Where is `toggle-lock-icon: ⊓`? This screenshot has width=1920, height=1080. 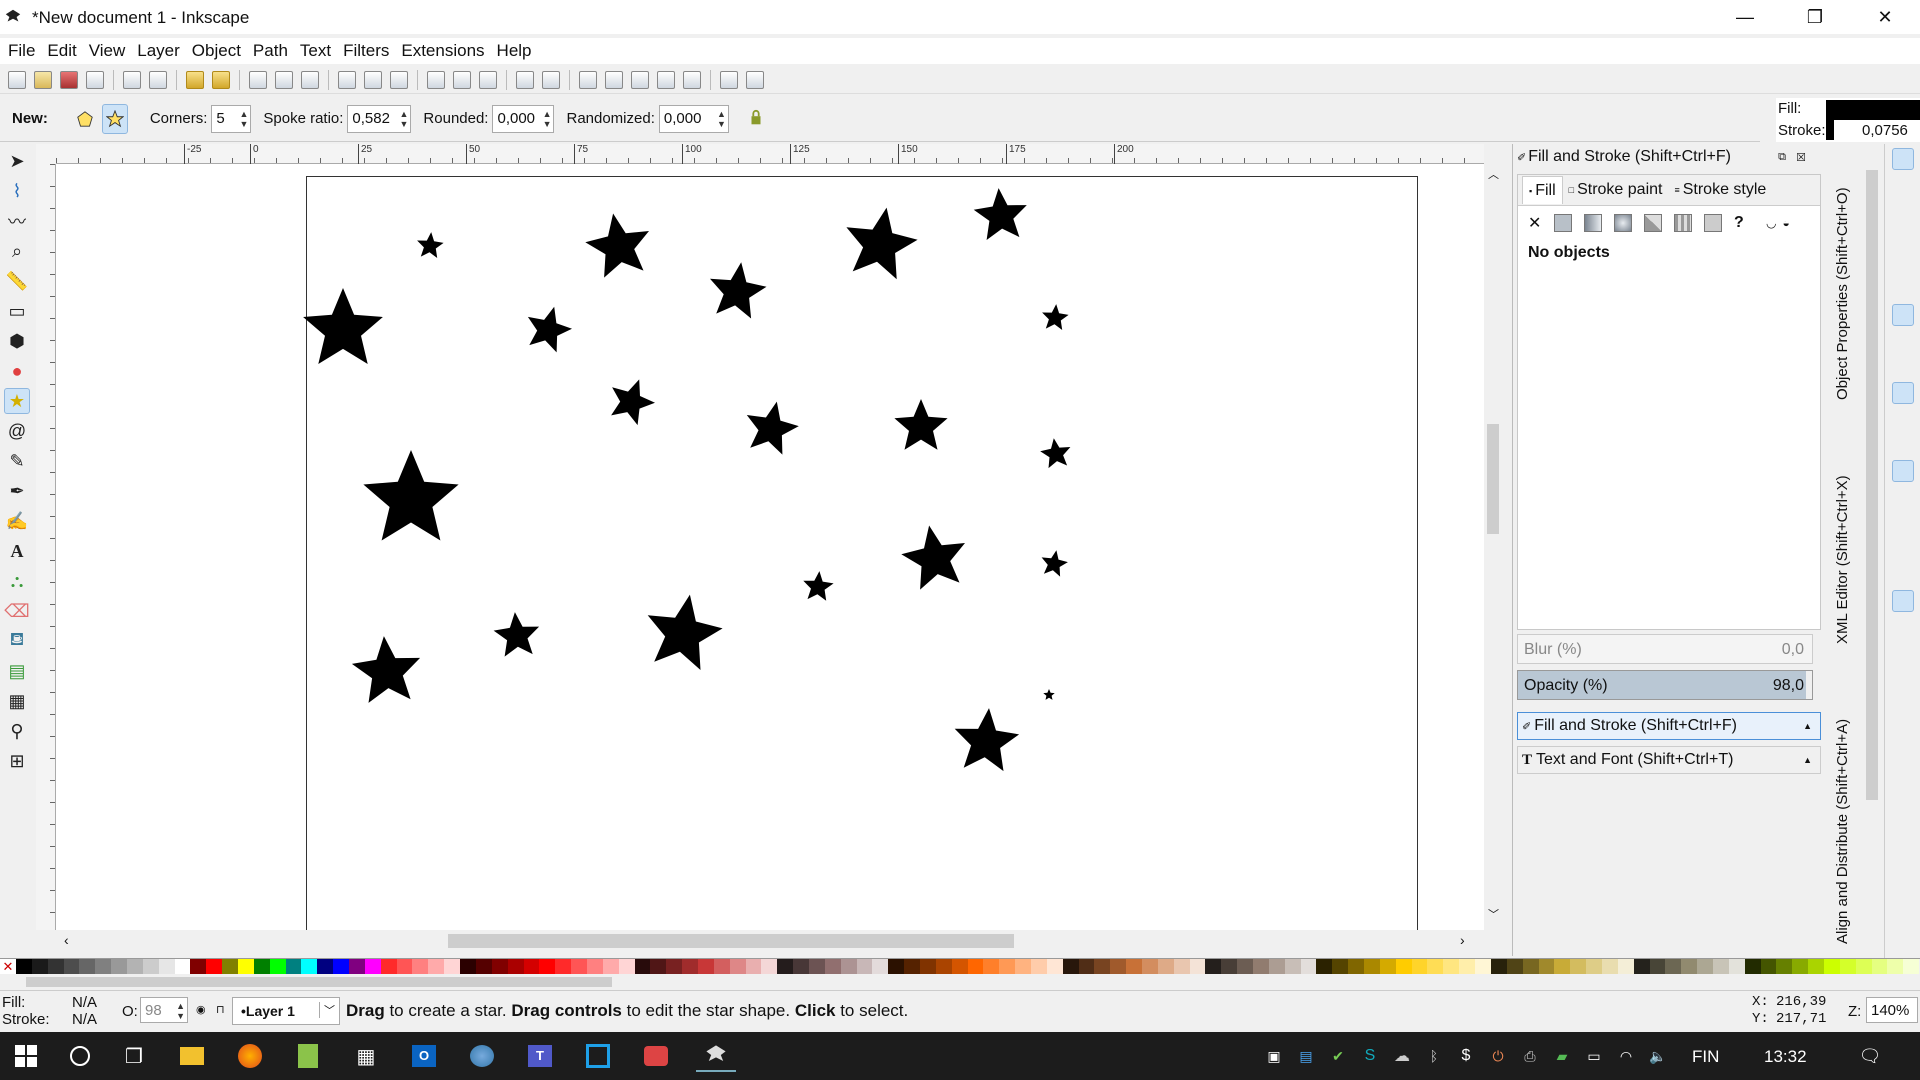 toggle-lock-icon: ⊓ is located at coordinates (220, 1009).